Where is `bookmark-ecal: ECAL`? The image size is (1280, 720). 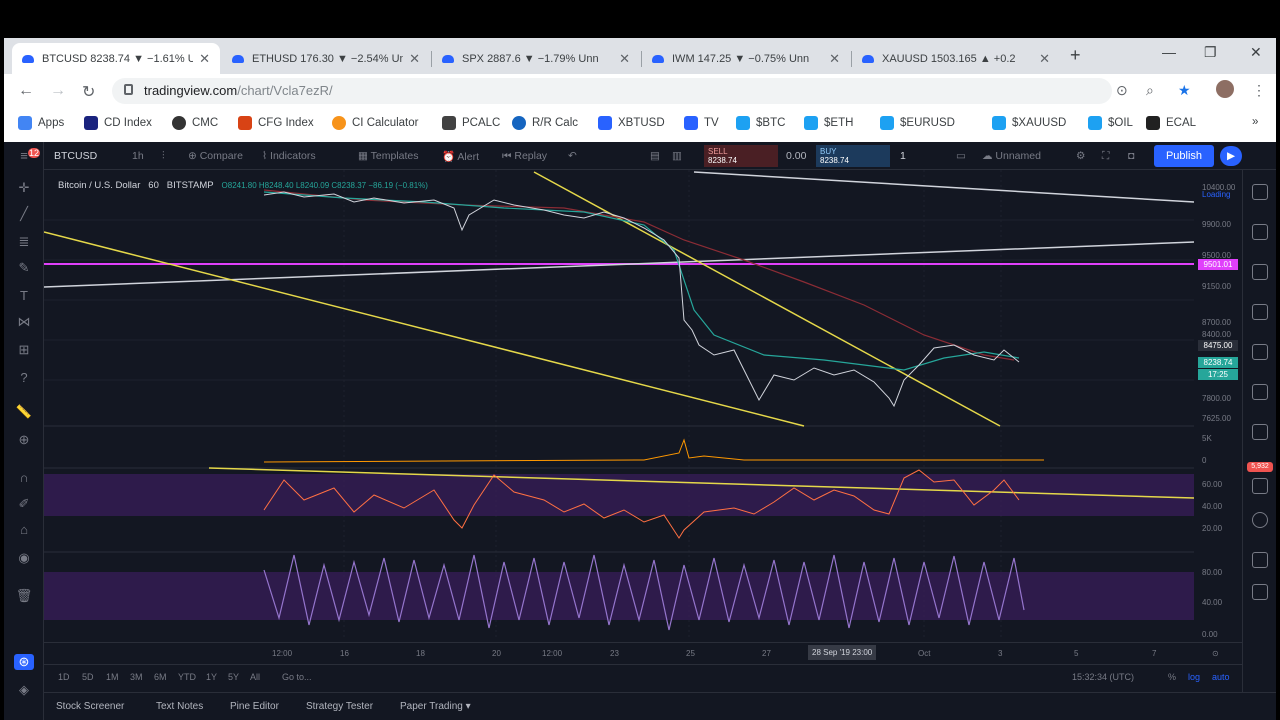
bookmark-ecal: ECAL is located at coordinates (1171, 123).